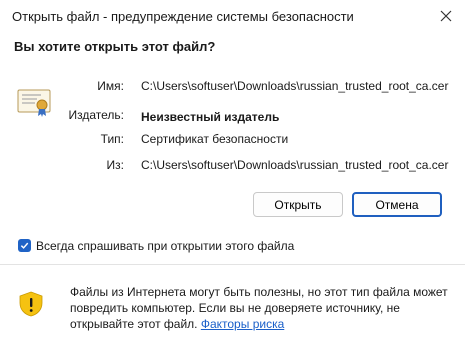 The image size is (465, 341). I want to click on always-ask-checkbox, so click(24, 245).